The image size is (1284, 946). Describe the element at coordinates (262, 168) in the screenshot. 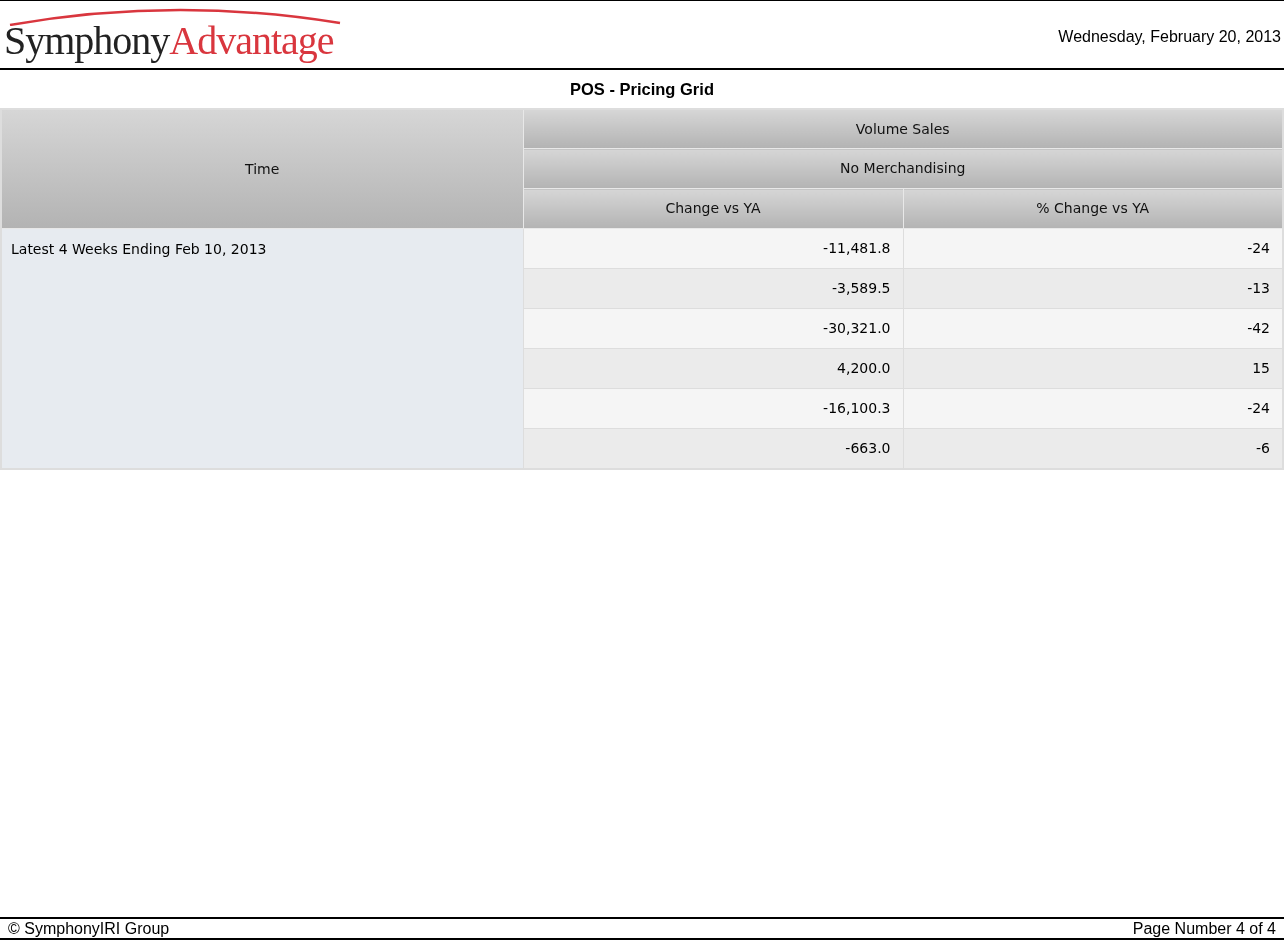

I see `column-header: Time` at that location.